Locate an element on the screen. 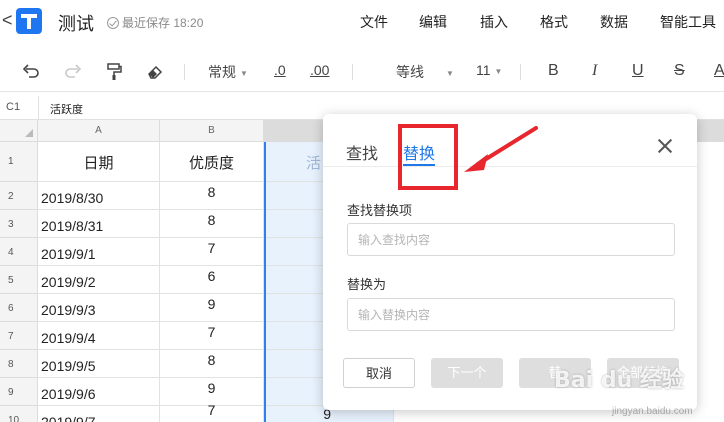  cell-date: 2019/8/30 is located at coordinates (99, 196).